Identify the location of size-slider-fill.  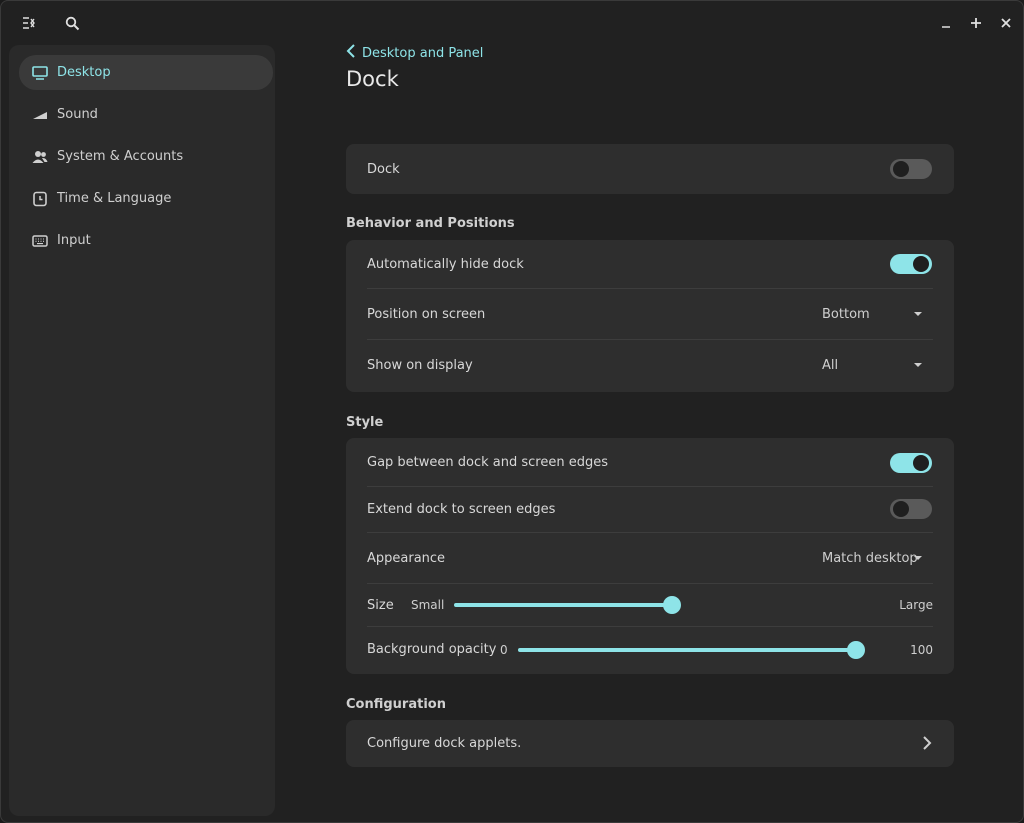
(563, 605).